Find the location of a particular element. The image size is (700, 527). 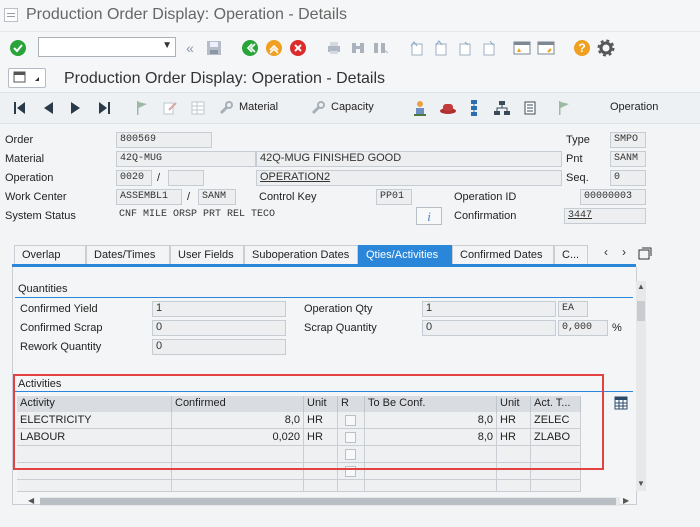

tab-confirmed-dates: Confirmed Dates is located at coordinates (503, 255).